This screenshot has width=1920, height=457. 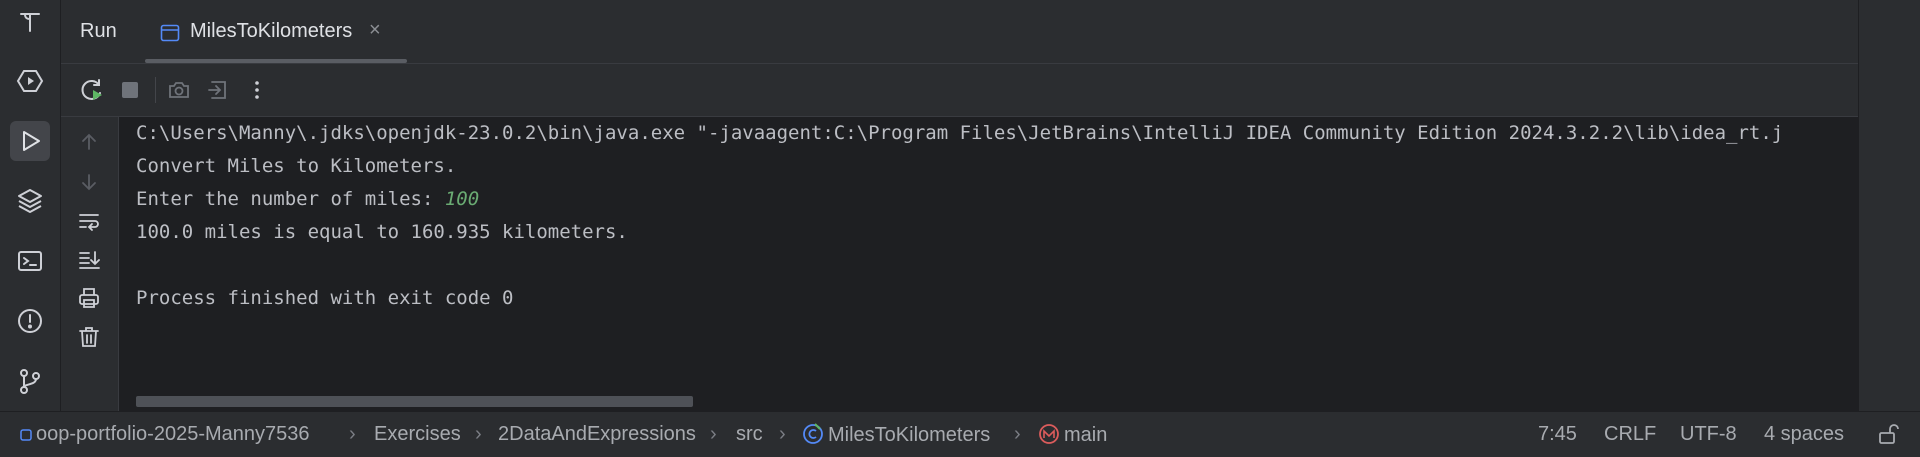 I want to click on close-tab-icon: ×, so click(x=375, y=30).